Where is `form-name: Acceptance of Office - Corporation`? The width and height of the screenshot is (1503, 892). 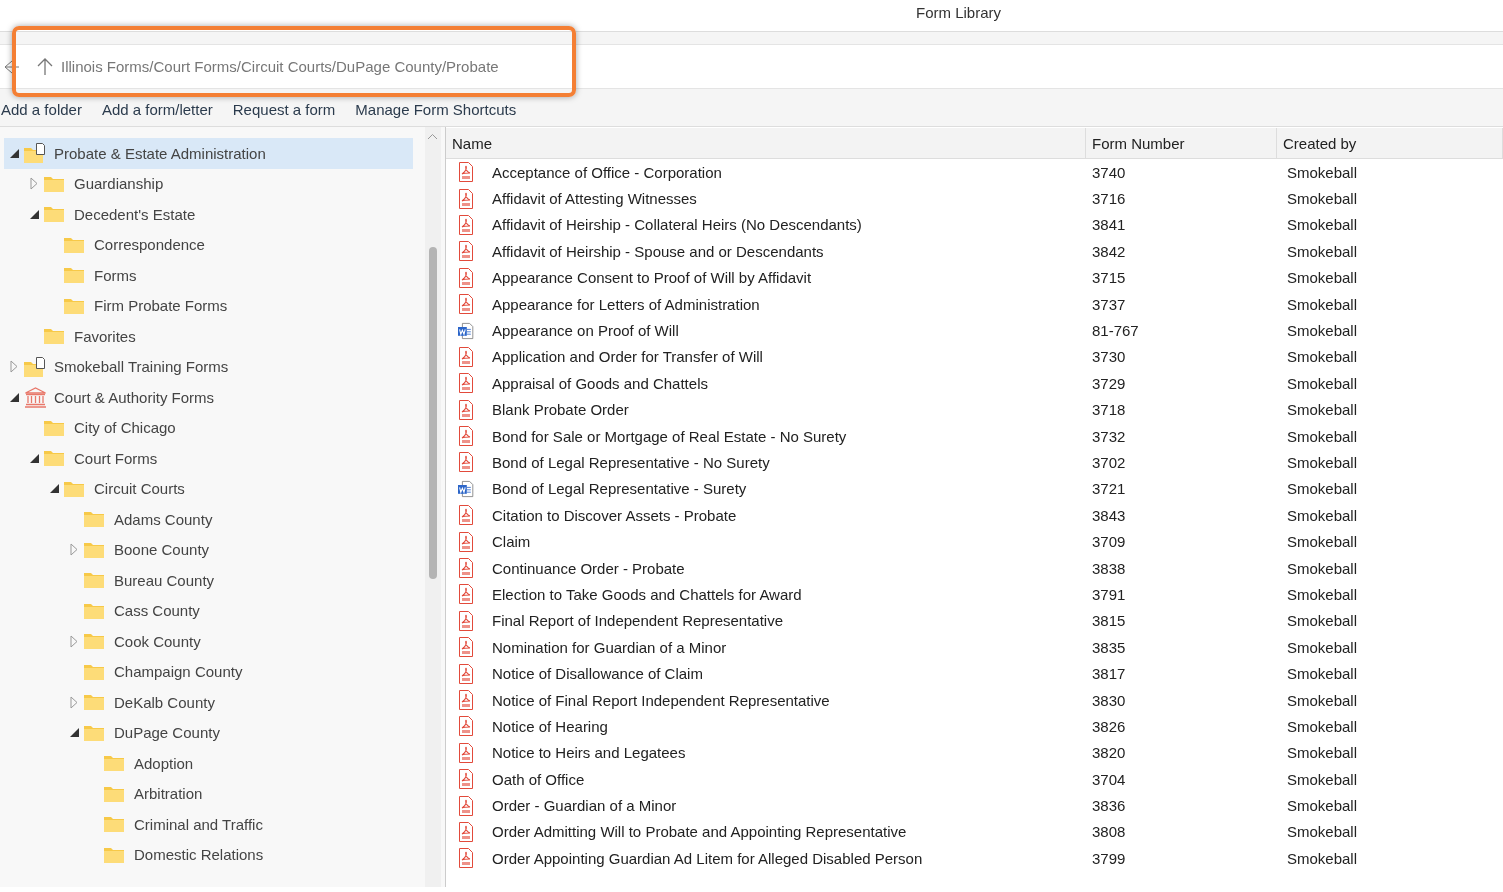 form-name: Acceptance of Office - Corporation is located at coordinates (607, 172).